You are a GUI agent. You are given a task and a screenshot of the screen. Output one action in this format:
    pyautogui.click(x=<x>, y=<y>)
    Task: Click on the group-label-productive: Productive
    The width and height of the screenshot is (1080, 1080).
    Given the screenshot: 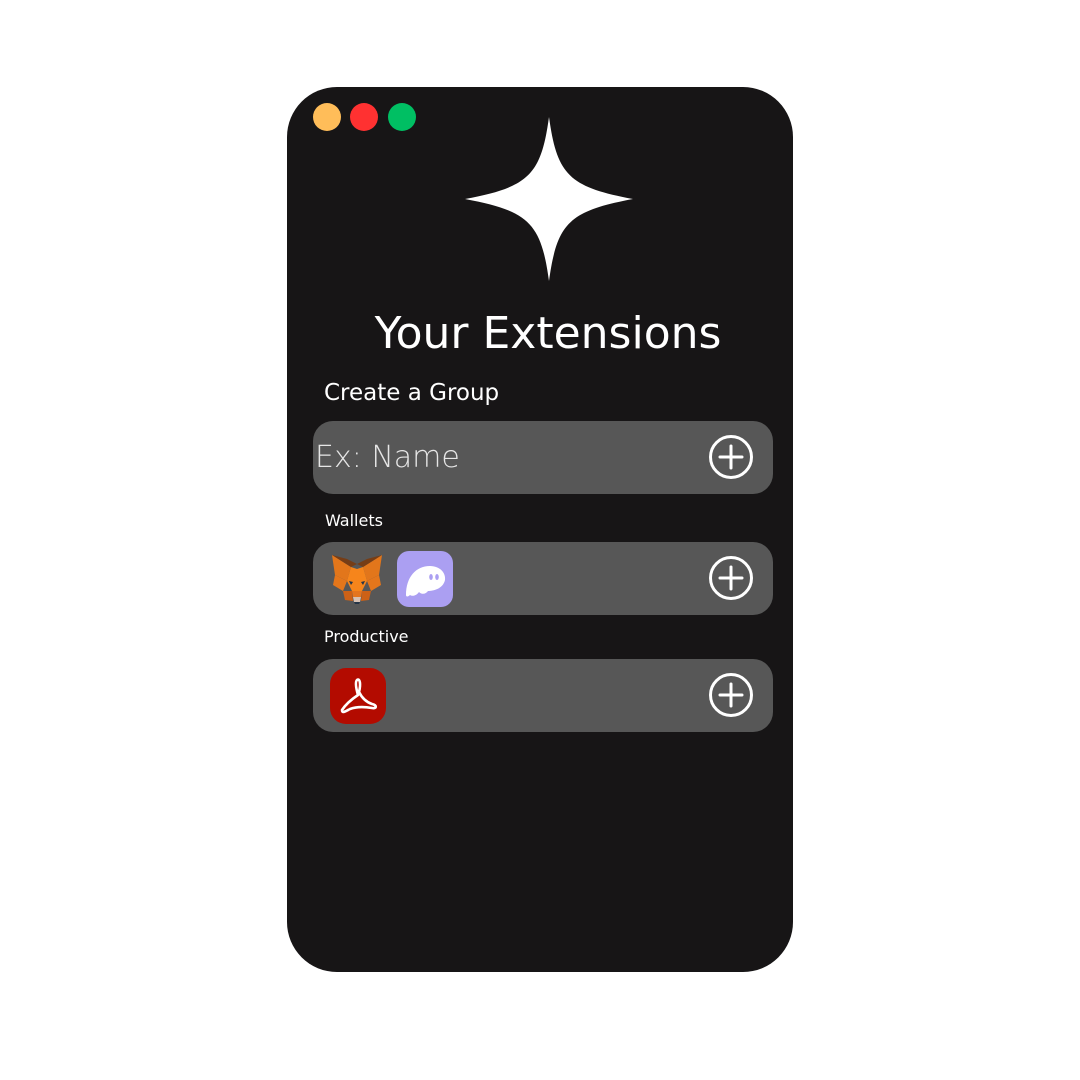 What is the action you would take?
    pyautogui.click(x=366, y=636)
    